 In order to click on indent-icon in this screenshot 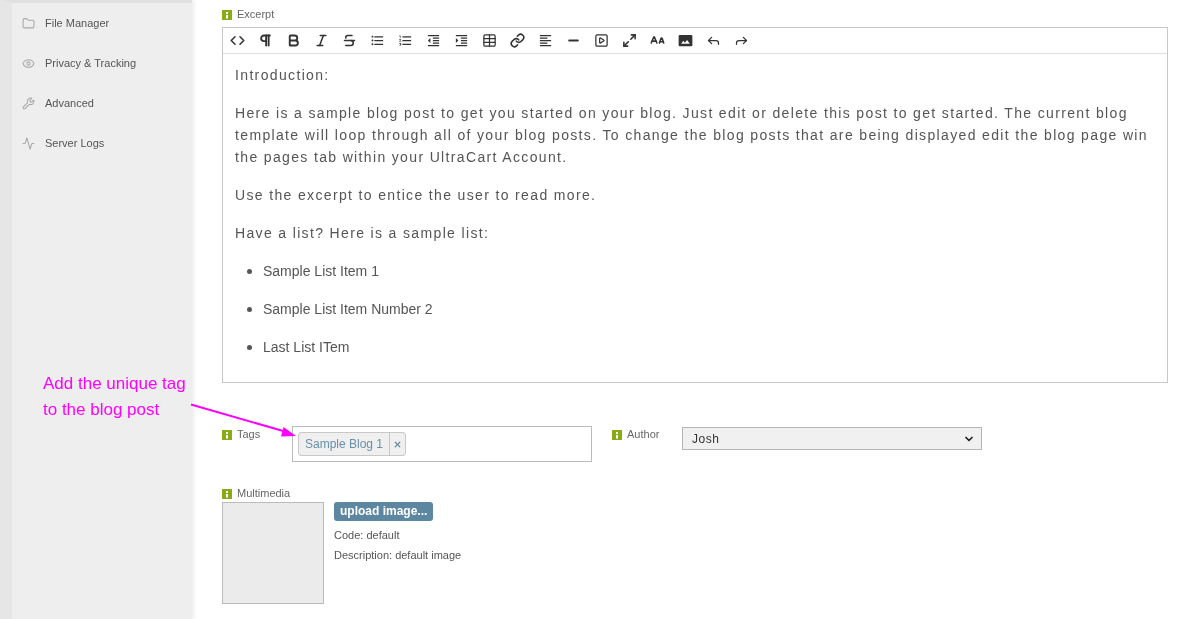, I will do `click(461, 40)`.